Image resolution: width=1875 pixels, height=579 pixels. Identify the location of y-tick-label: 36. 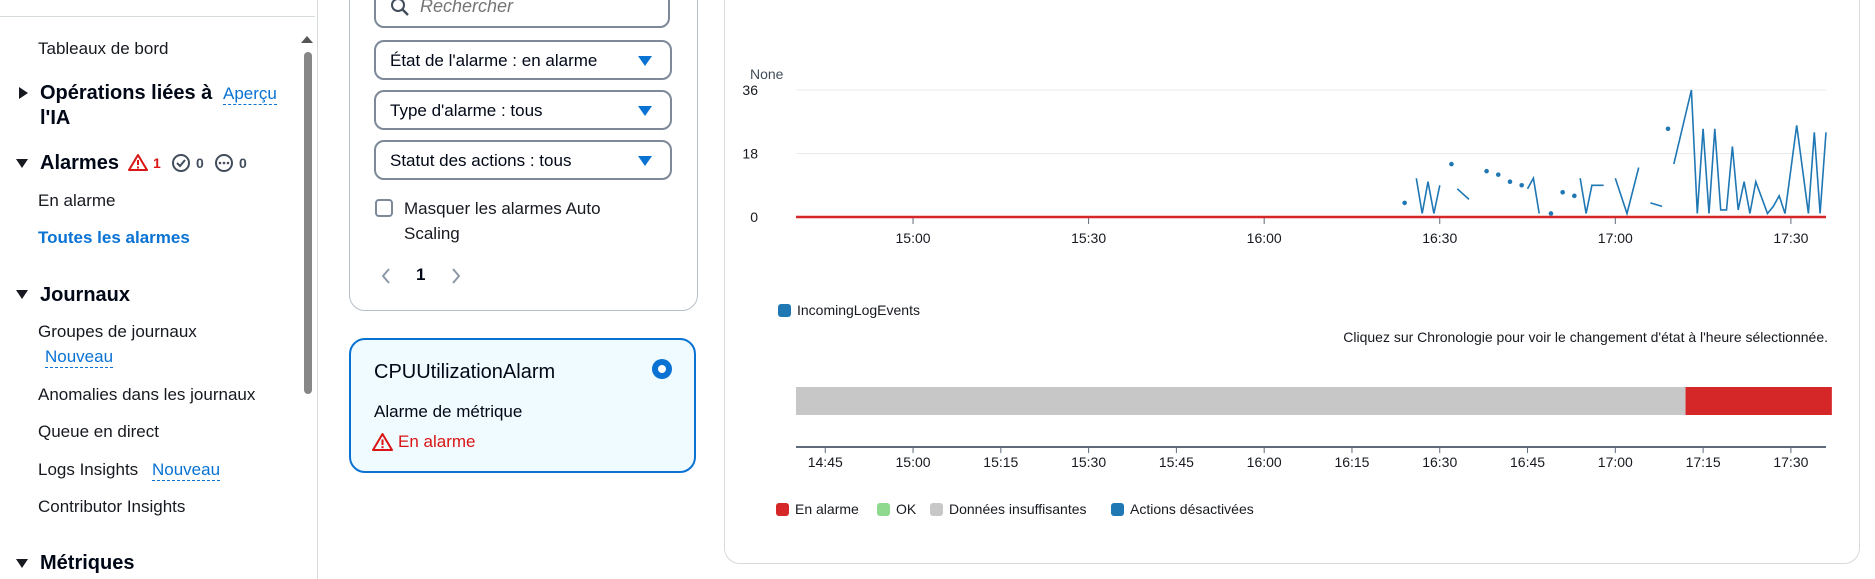
(750, 90).